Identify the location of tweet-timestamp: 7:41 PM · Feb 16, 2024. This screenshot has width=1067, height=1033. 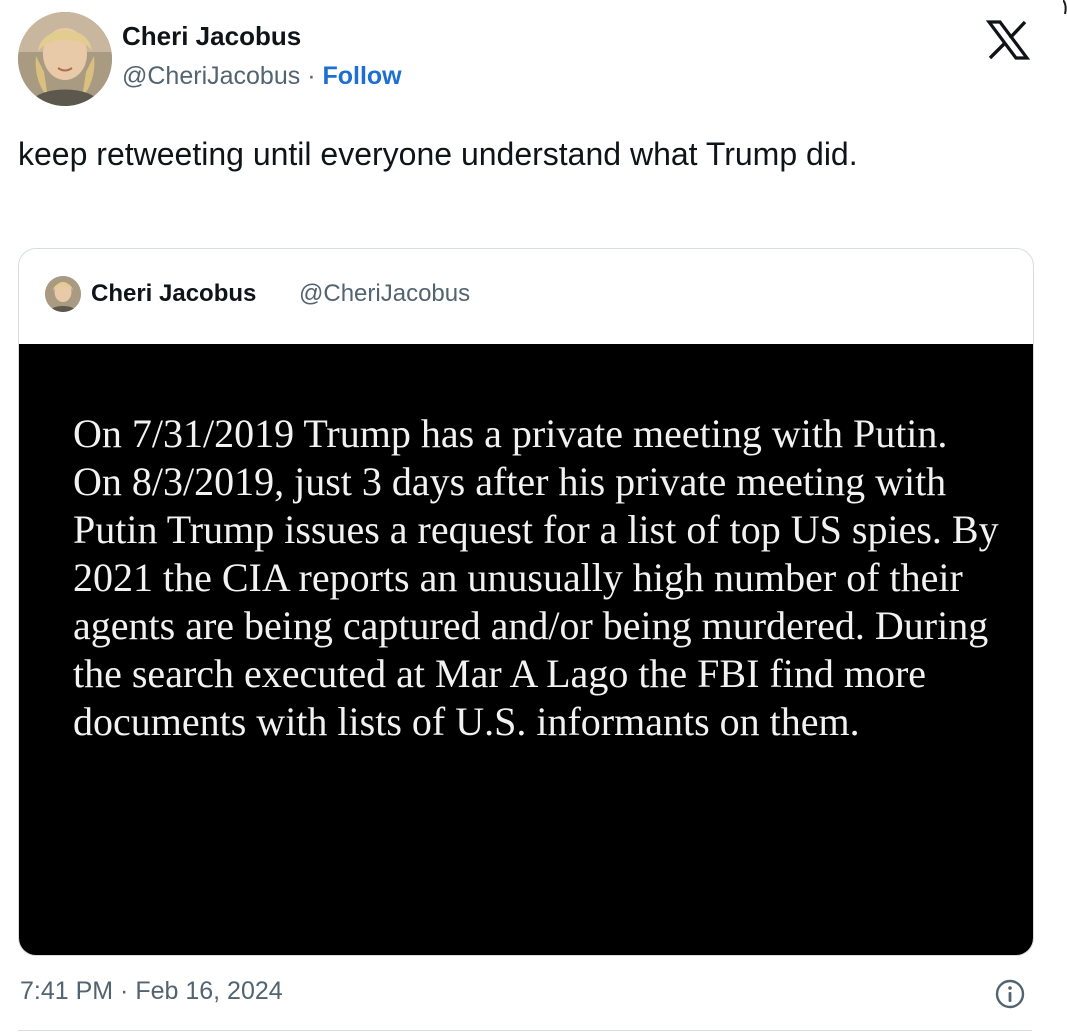
(151, 991).